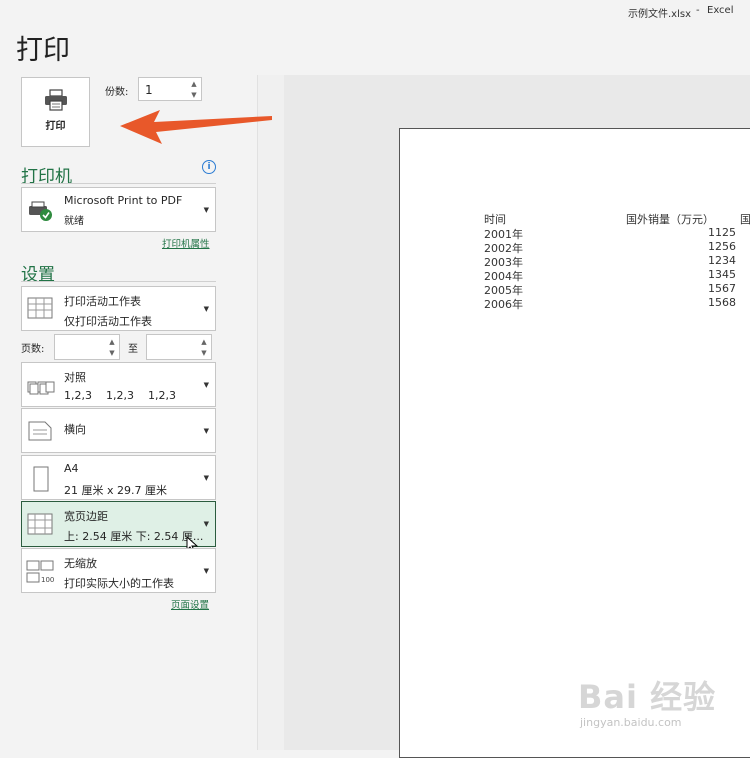 Image resolution: width=750 pixels, height=758 pixels. I want to click on panel-gap, so click(271, 412).